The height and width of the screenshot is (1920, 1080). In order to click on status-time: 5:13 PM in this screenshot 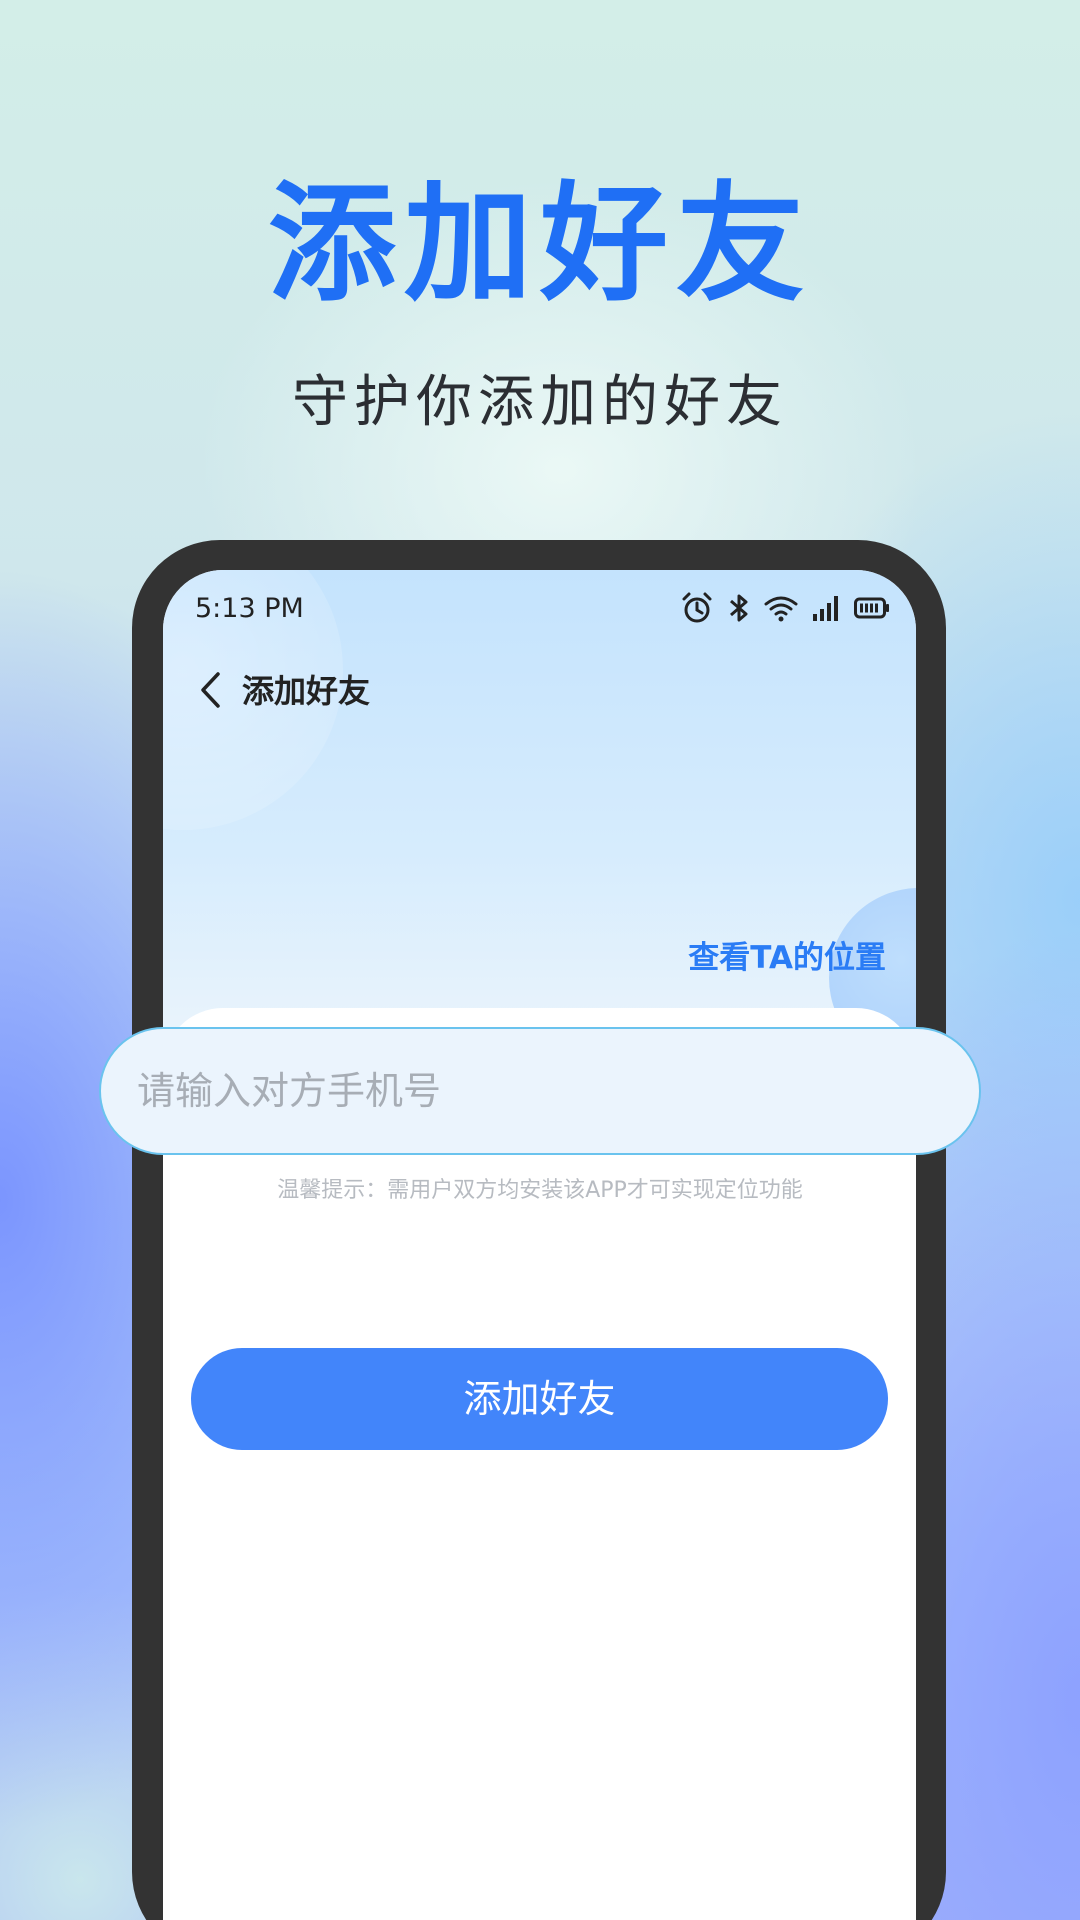, I will do `click(249, 608)`.